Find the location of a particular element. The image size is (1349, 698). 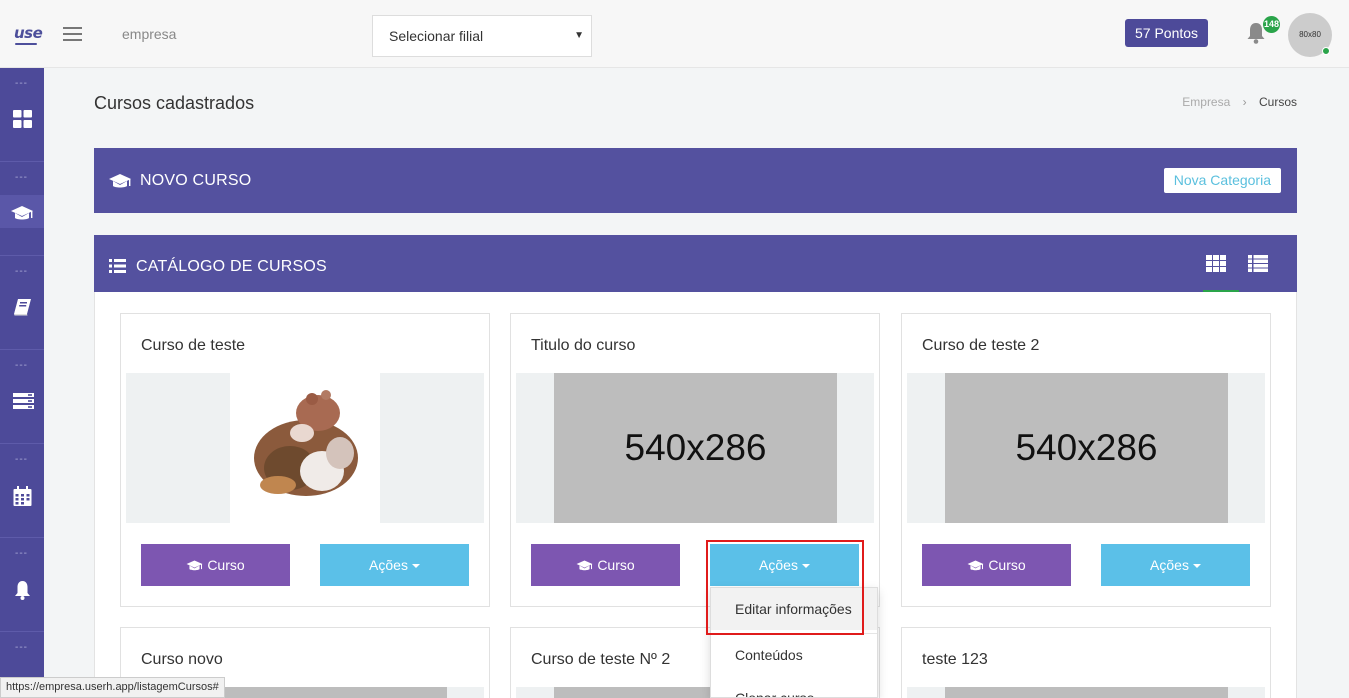

points-badge: 57 Pontos is located at coordinates (1167, 33).